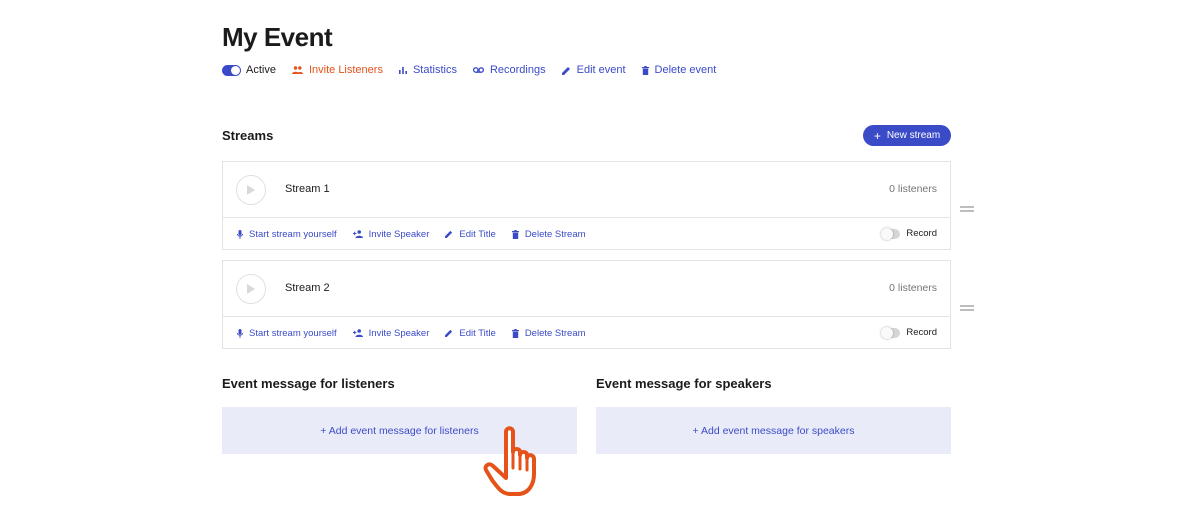 The height and width of the screenshot is (519, 1197). I want to click on invite-listeners-link: Invite Listeners, so click(337, 70).